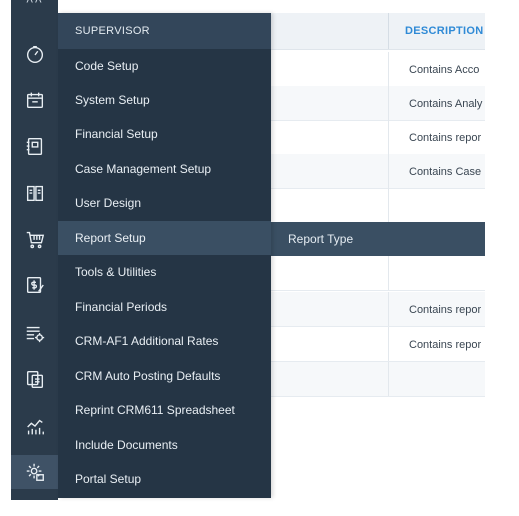  What do you see at coordinates (34, 285) in the screenshot?
I see `billing-edit-icon` at bounding box center [34, 285].